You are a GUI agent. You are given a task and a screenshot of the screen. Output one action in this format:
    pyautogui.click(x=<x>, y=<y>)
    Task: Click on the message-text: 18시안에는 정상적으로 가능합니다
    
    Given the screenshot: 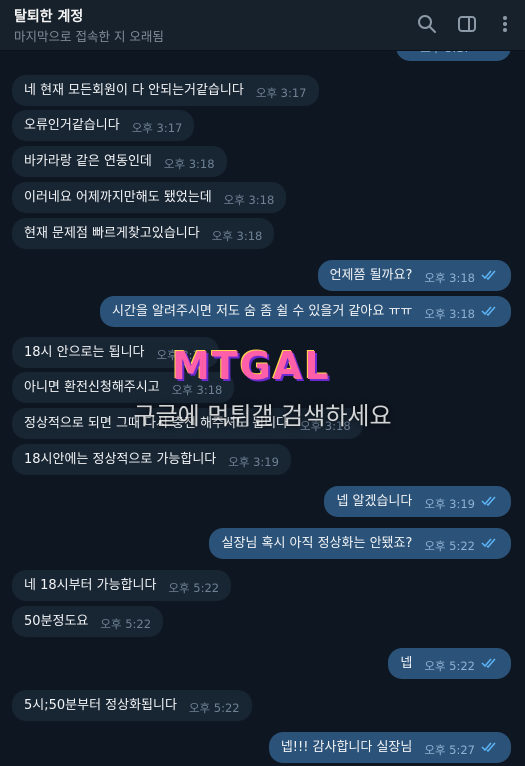 What is the action you would take?
    pyautogui.click(x=120, y=459)
    